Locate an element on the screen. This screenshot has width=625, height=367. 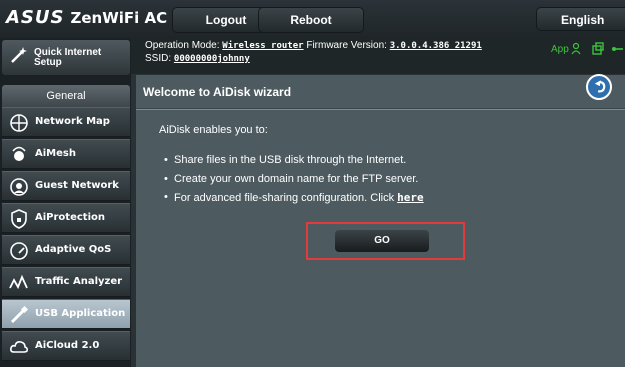
app-link: App is located at coordinates (560, 49).